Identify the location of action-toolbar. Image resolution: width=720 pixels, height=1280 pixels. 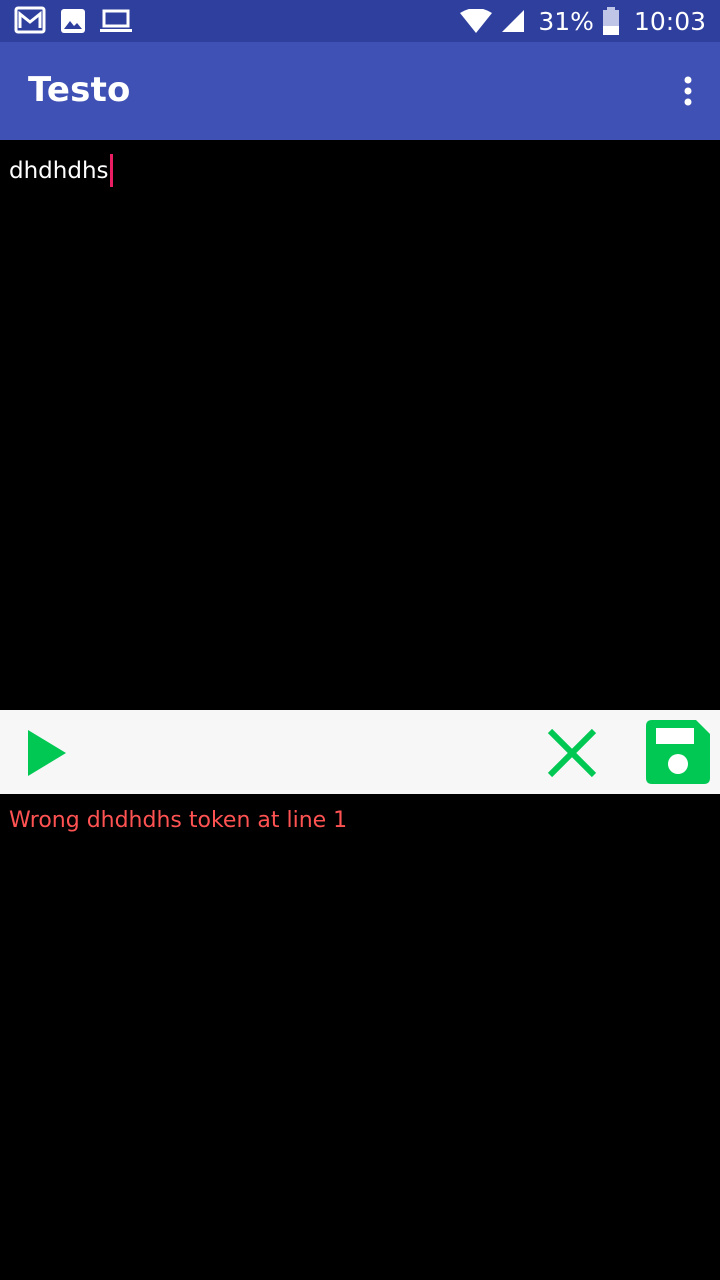
(360, 752).